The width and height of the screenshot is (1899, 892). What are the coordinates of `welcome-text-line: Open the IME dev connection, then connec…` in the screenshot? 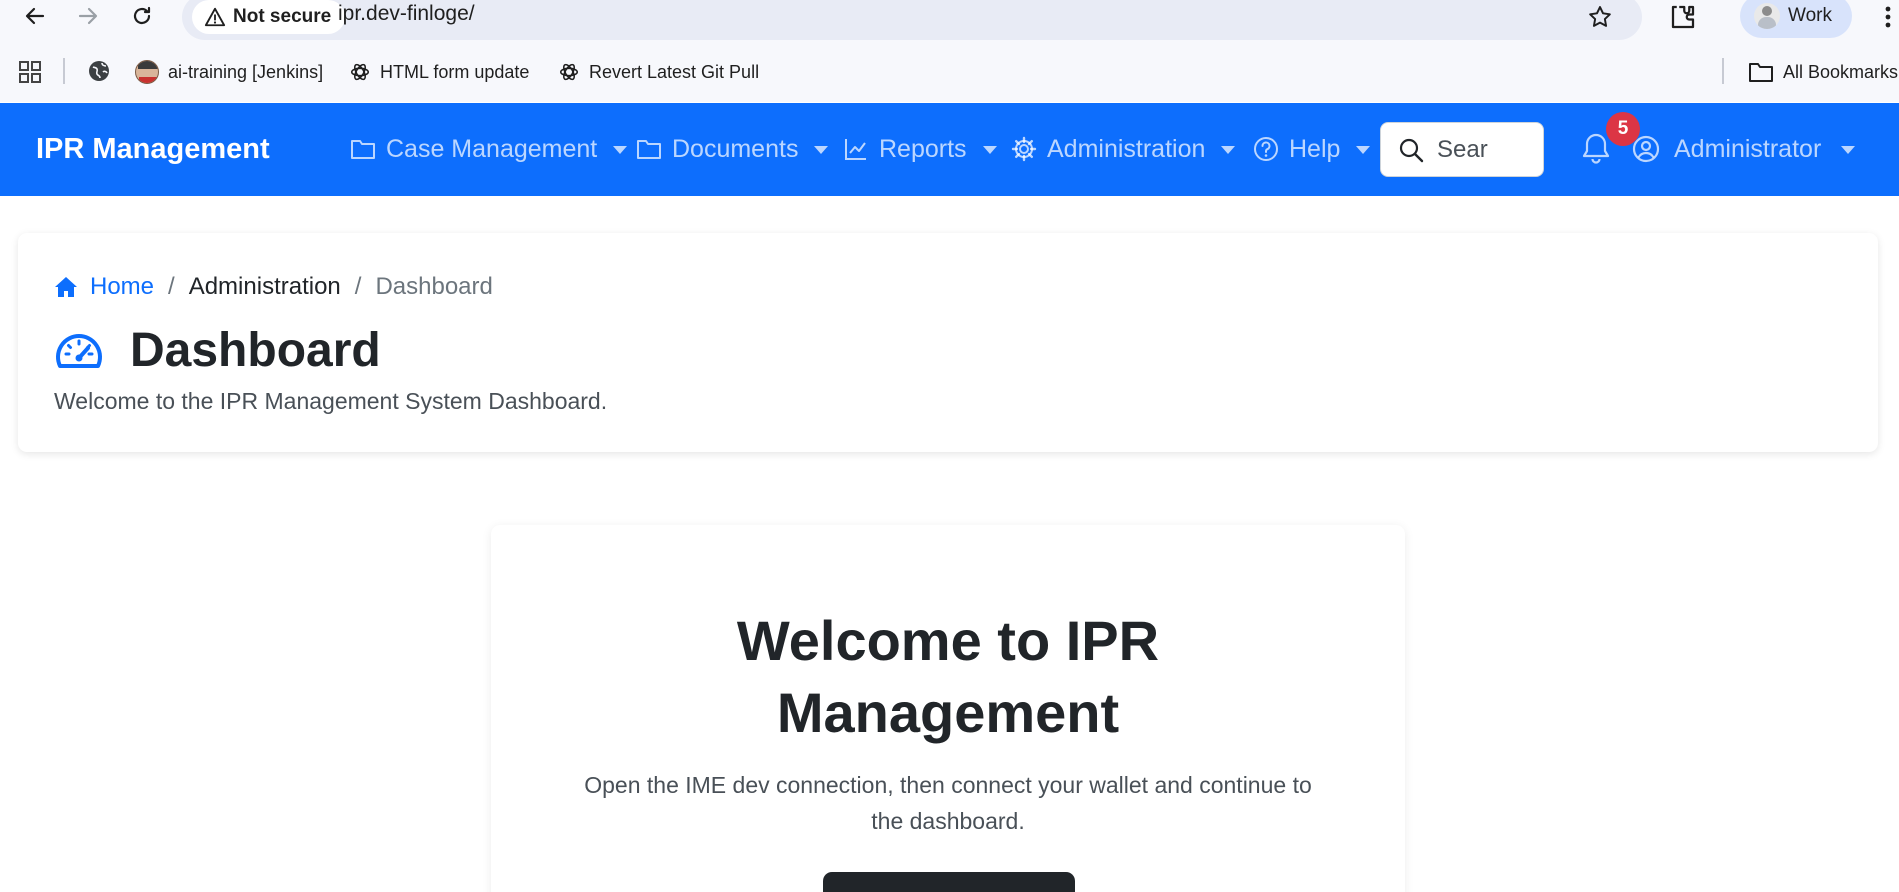 It's located at (948, 785).